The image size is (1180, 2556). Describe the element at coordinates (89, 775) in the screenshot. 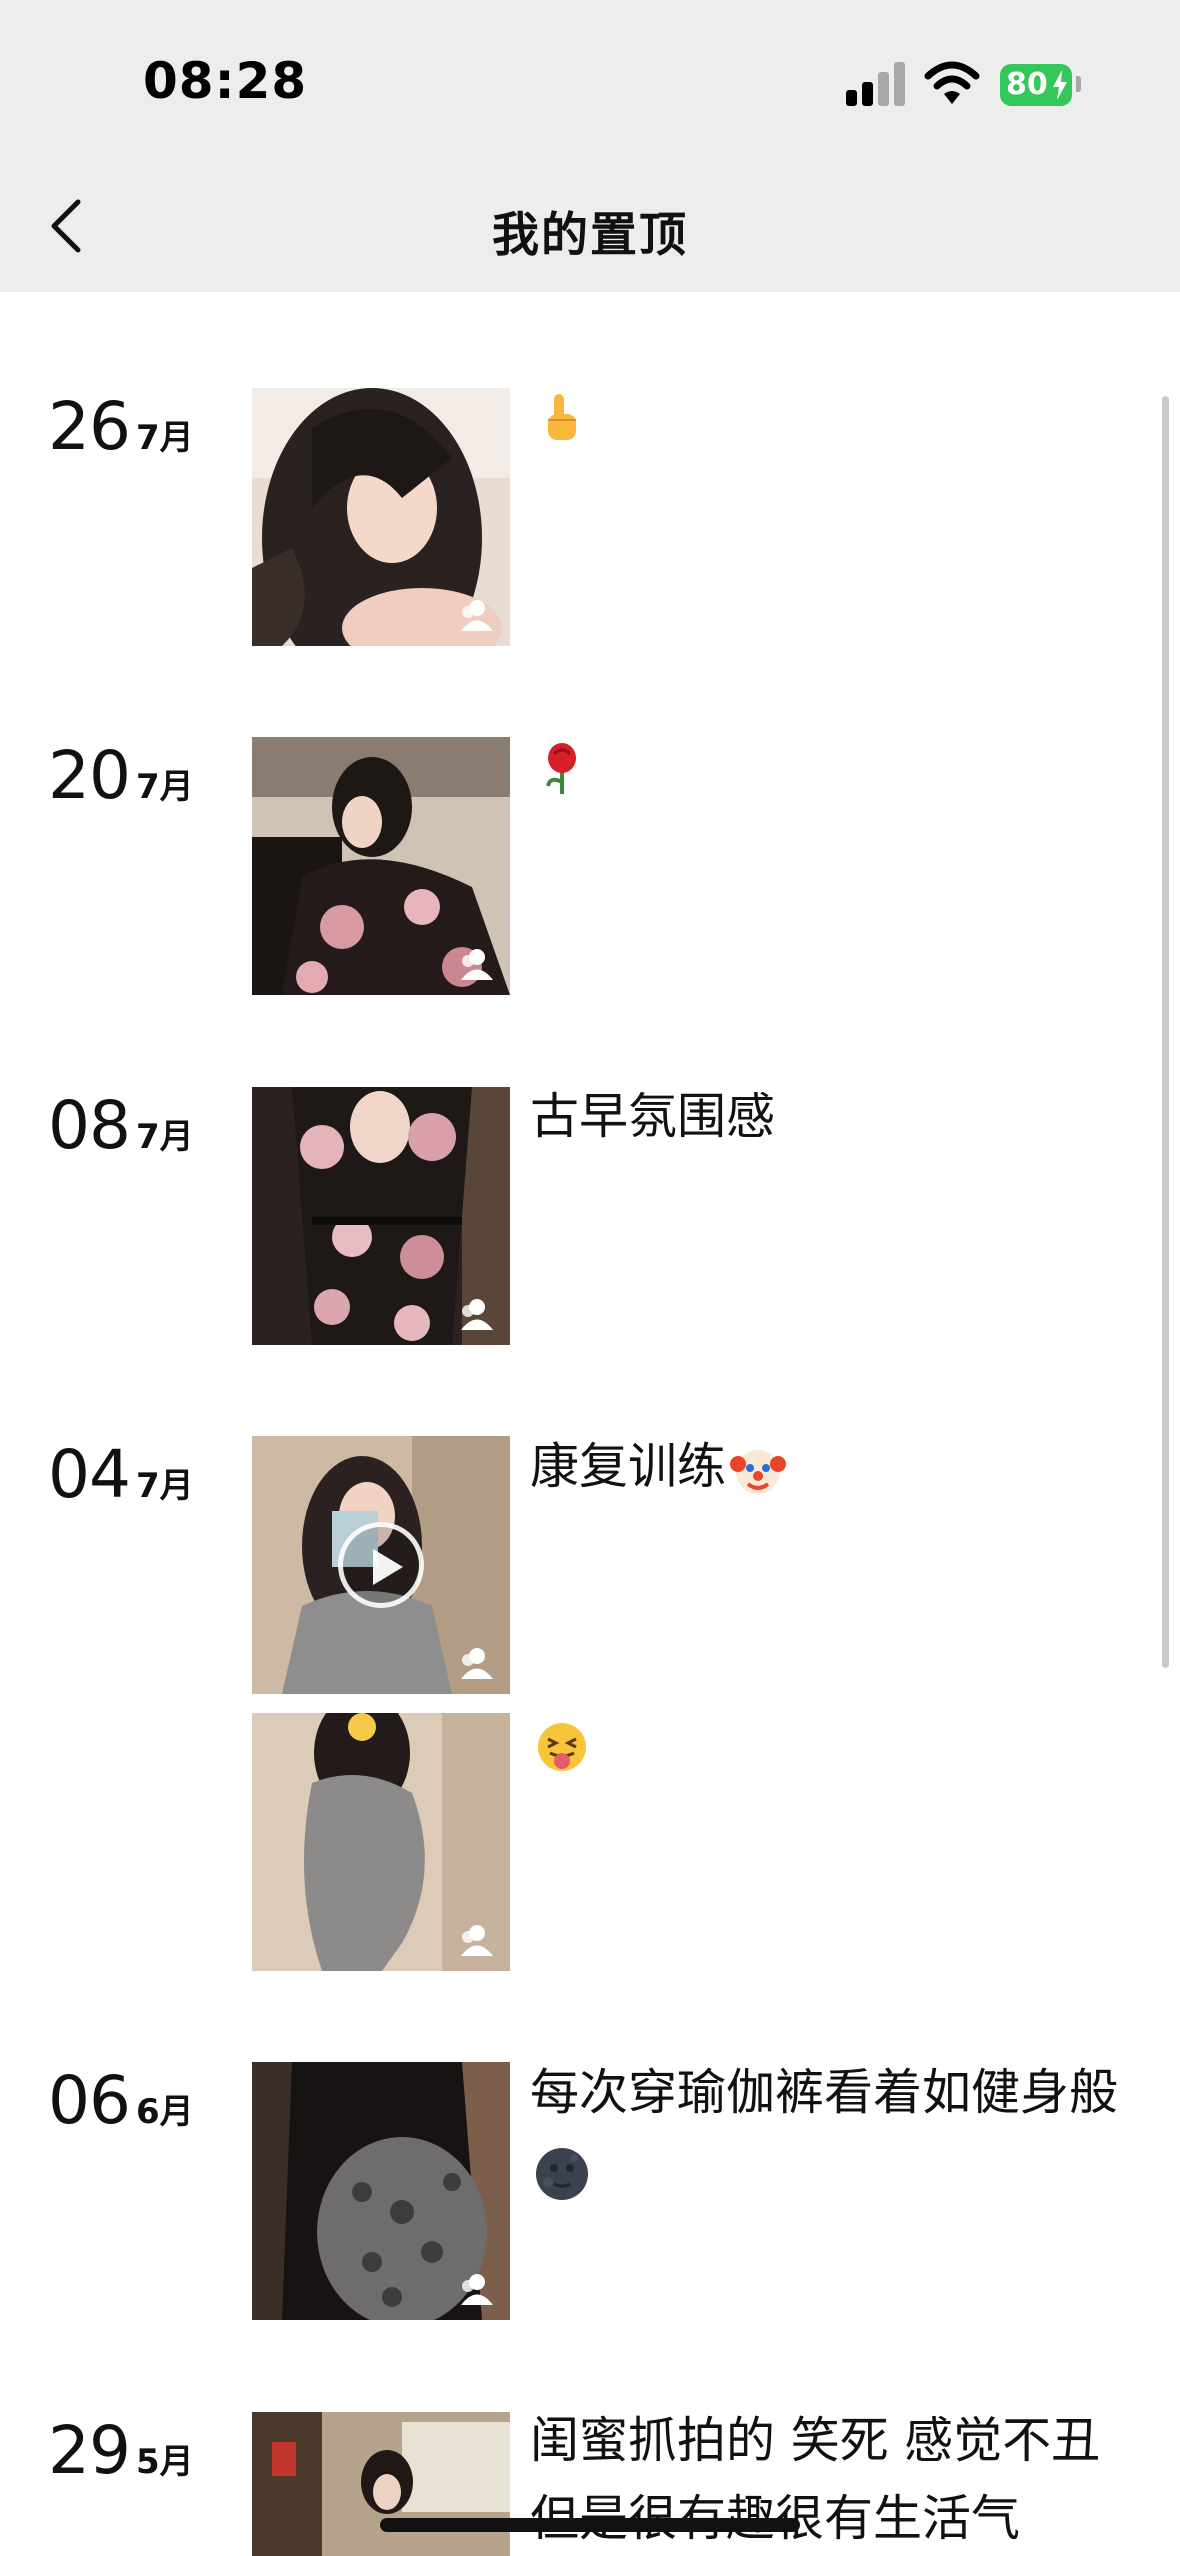

I see `post-day: 20` at that location.